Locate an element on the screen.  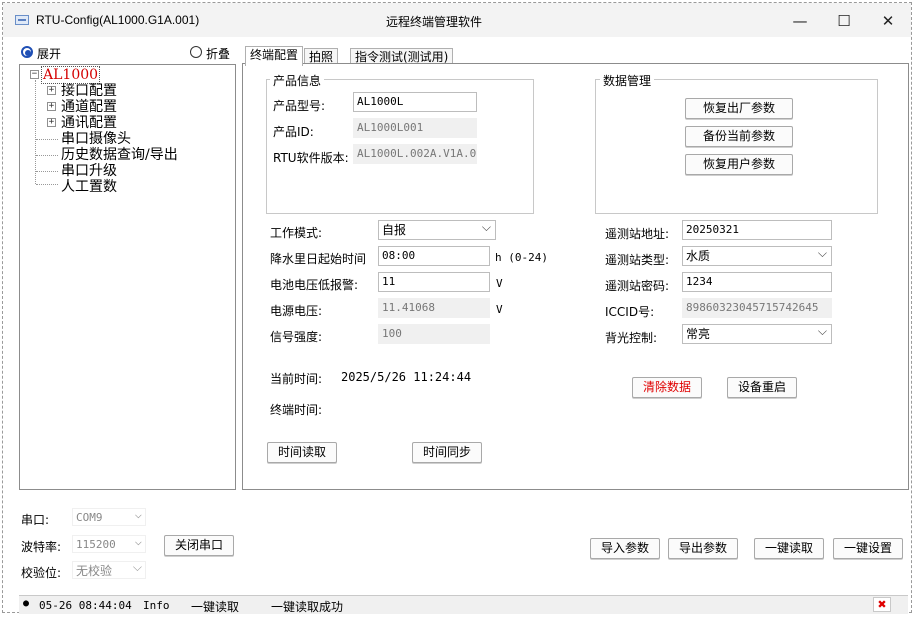
data-management-title: 数据管理 is located at coordinates (627, 80).